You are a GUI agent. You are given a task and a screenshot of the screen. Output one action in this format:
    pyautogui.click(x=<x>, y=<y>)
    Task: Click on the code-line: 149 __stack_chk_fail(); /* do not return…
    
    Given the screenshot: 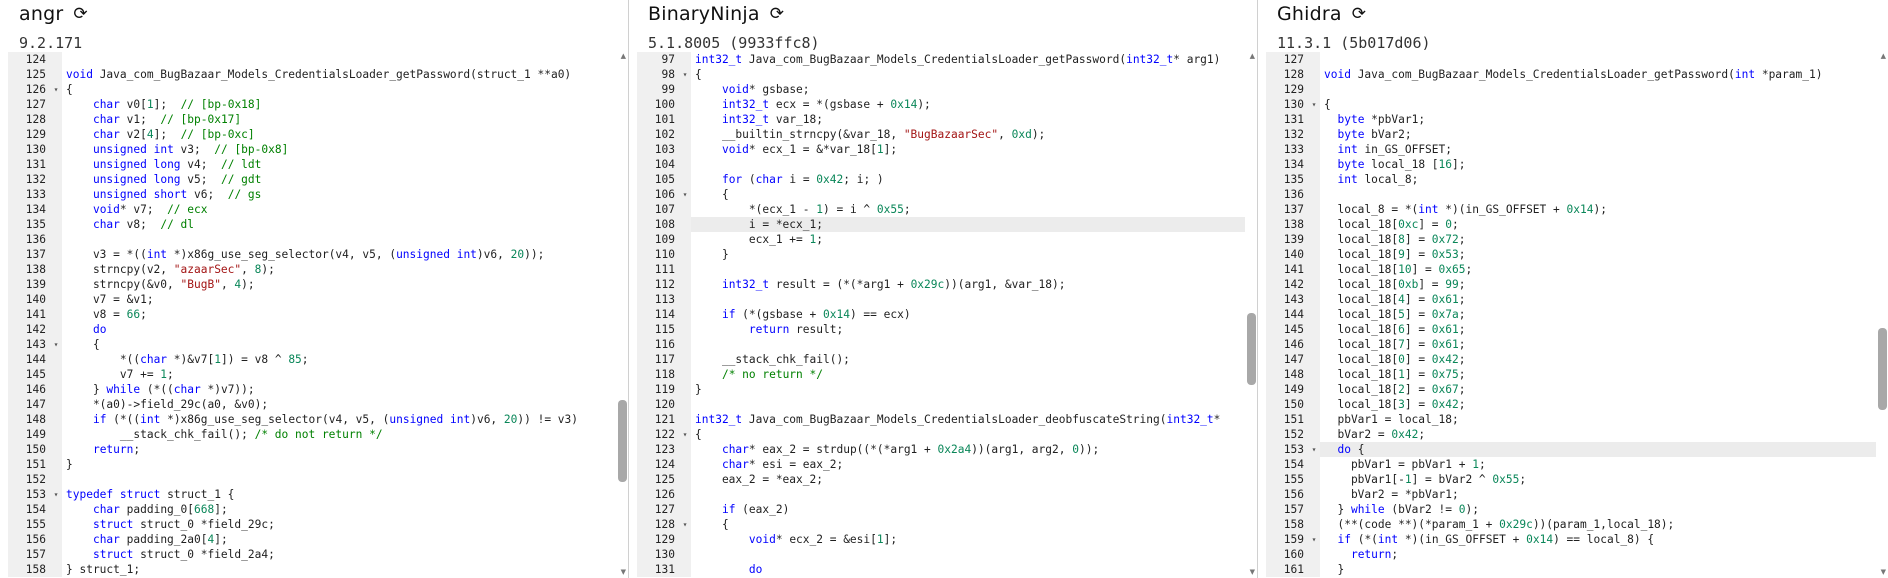 What is the action you would take?
    pyautogui.click(x=312, y=434)
    